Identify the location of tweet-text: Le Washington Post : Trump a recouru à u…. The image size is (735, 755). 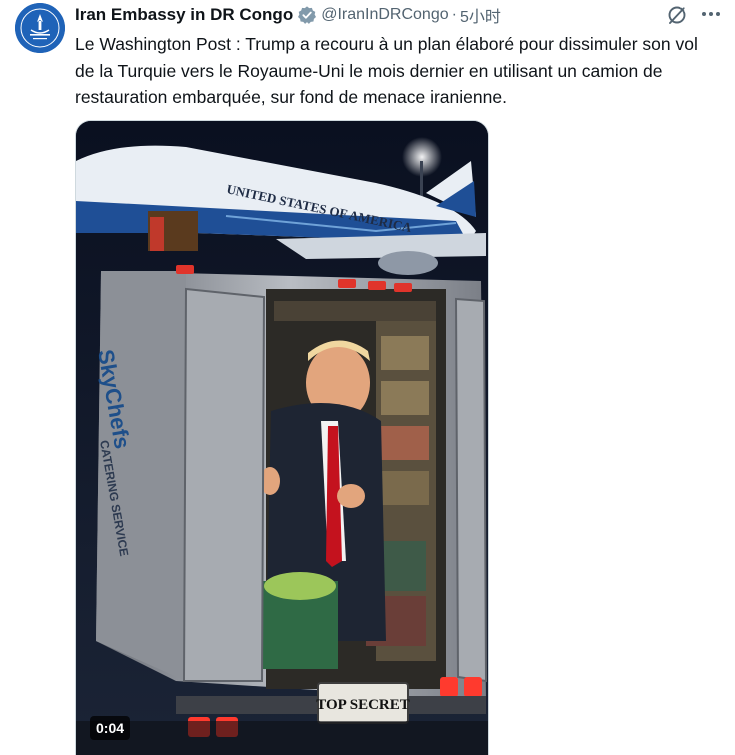
(386, 70).